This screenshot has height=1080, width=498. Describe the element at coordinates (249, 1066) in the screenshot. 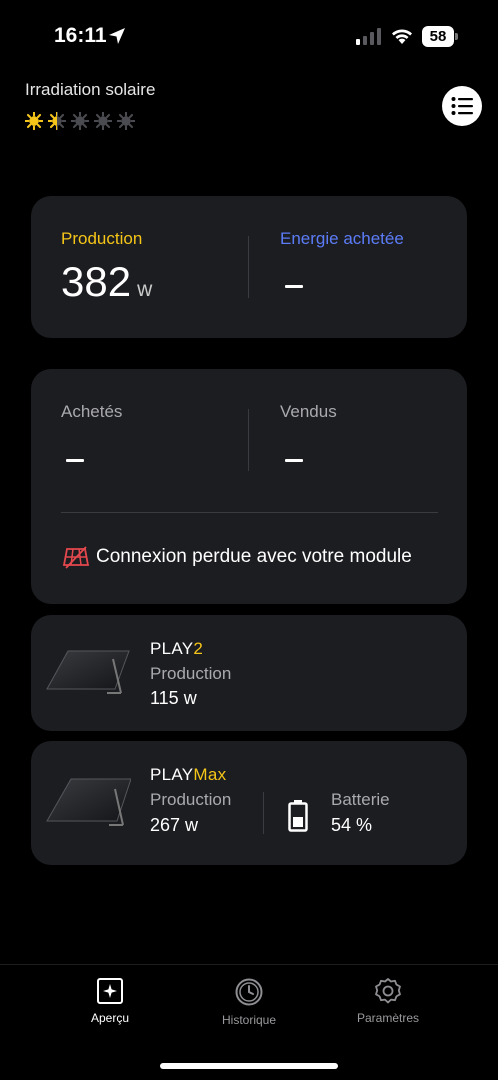

I see `home-indicator` at that location.